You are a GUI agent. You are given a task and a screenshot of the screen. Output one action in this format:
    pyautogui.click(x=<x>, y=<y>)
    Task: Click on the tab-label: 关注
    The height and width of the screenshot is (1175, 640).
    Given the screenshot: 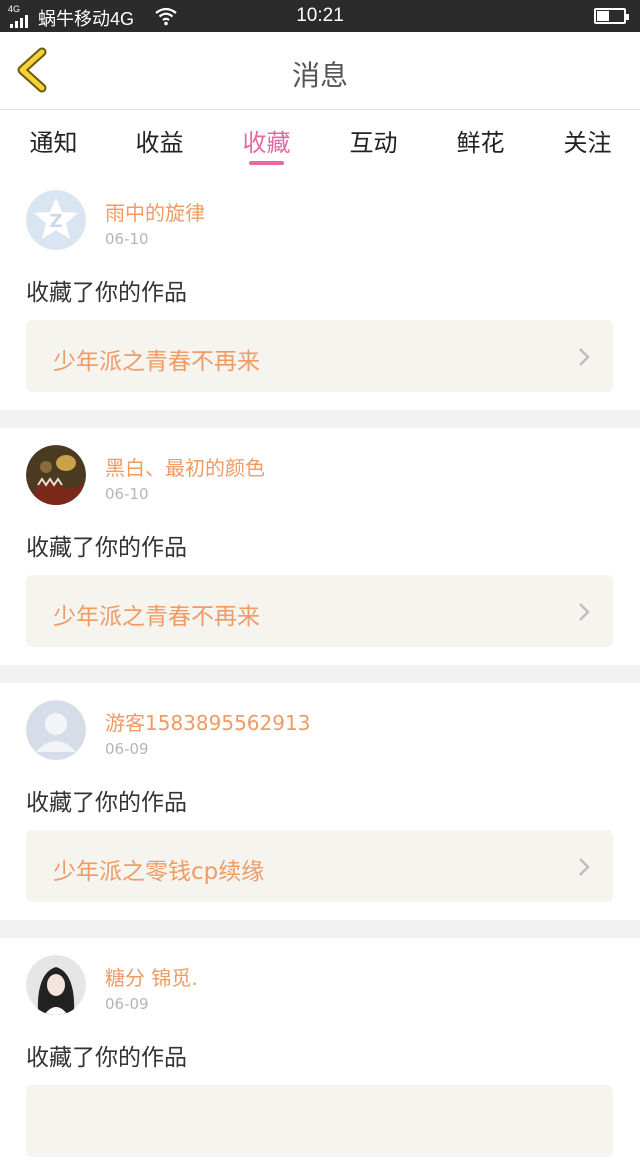 What is the action you would take?
    pyautogui.click(x=587, y=143)
    